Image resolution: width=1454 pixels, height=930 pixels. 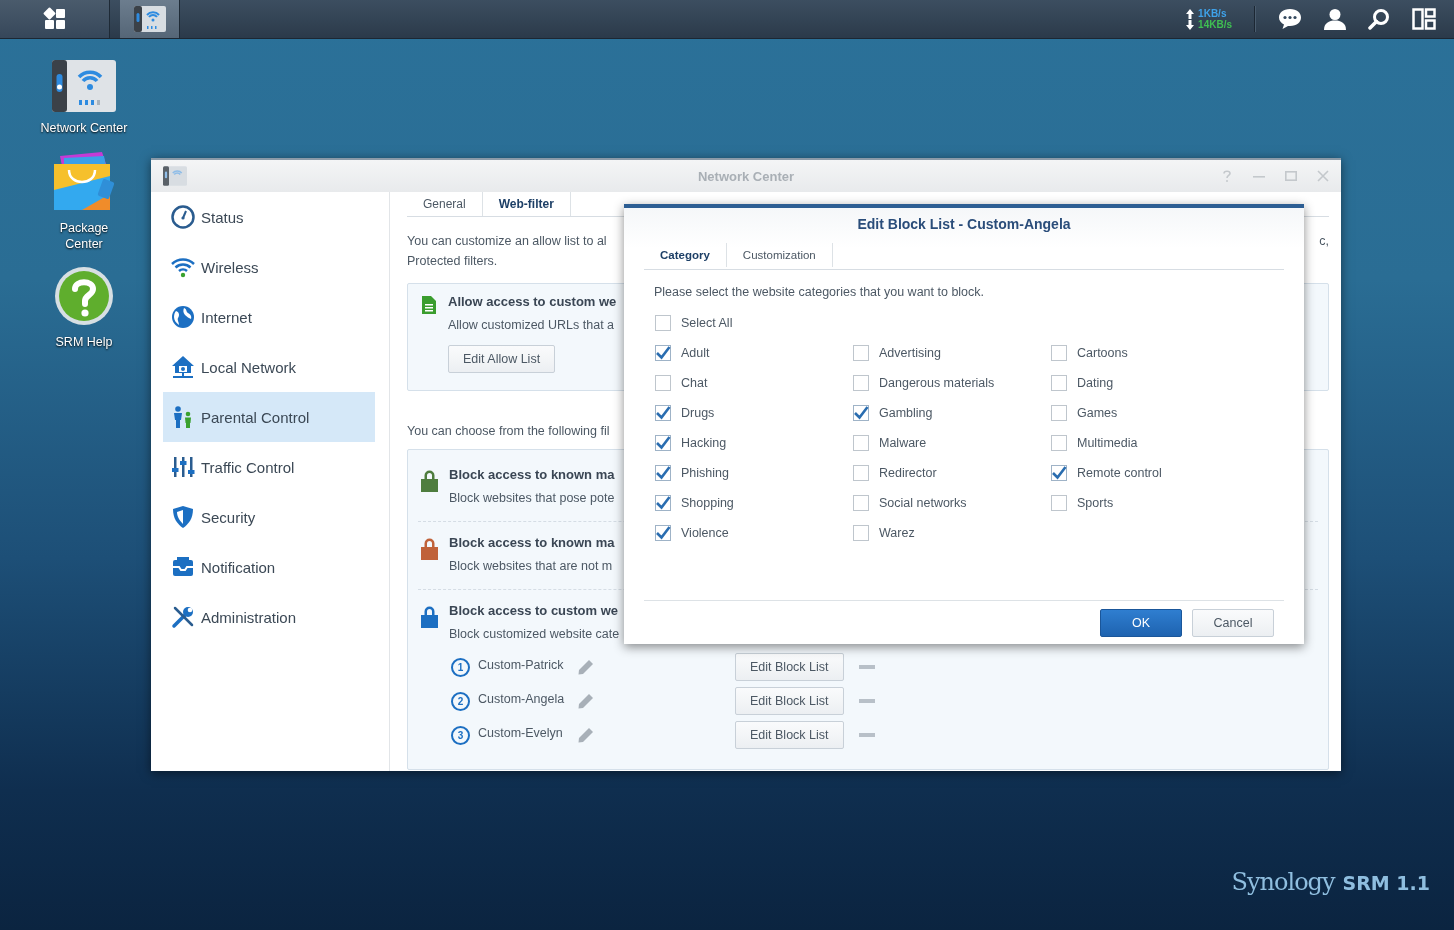 What do you see at coordinates (532, 474) in the screenshot?
I see `section-title: Block access to known ma` at bounding box center [532, 474].